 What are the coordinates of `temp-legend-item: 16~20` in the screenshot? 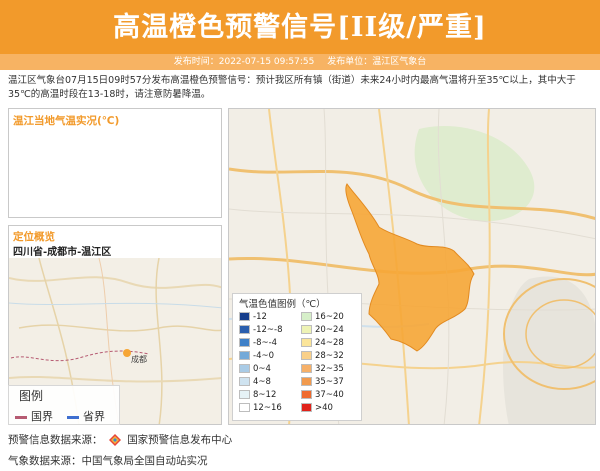 It's located at (322, 317).